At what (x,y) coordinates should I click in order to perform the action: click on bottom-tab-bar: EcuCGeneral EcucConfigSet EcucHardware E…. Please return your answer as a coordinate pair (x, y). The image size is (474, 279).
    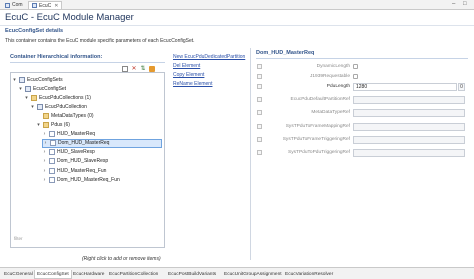
    Looking at the image, I should click on (237, 273).